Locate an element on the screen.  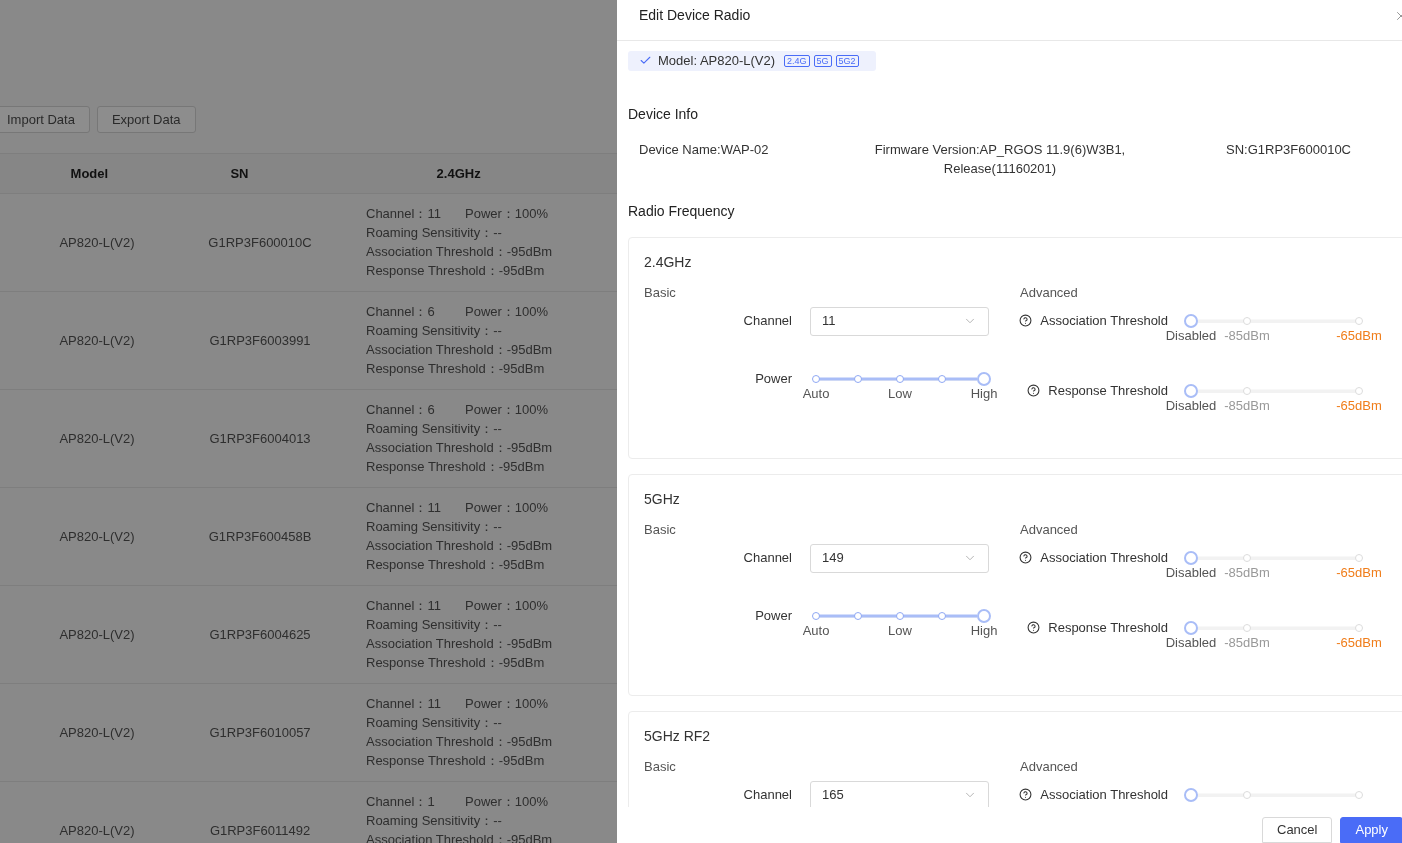
table-cell-text: G1RP3F6010057 is located at coordinates (260, 732).